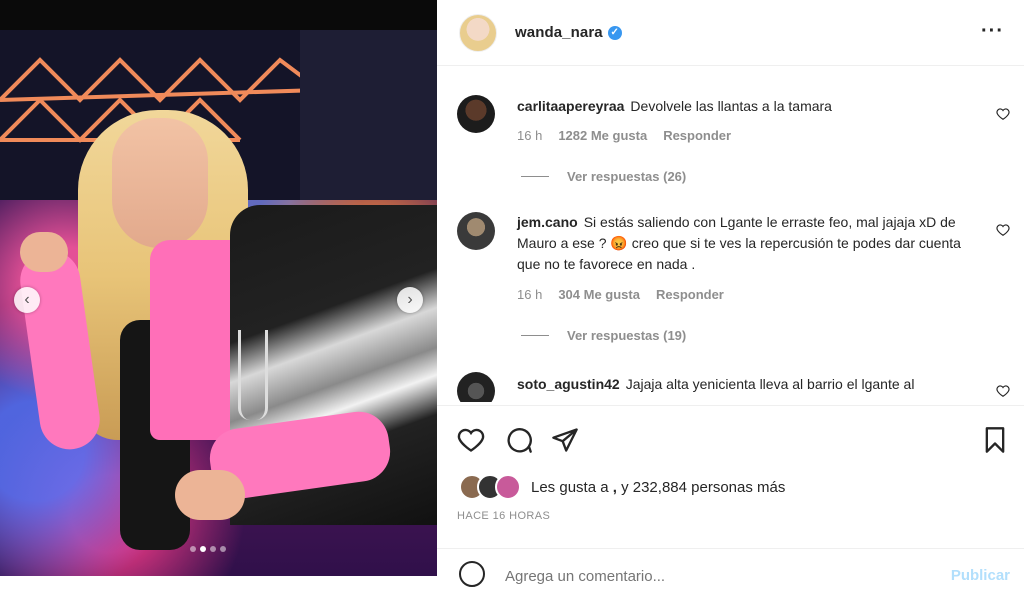 This screenshot has height=589, width=1024. I want to click on left-hand, so click(44, 252).